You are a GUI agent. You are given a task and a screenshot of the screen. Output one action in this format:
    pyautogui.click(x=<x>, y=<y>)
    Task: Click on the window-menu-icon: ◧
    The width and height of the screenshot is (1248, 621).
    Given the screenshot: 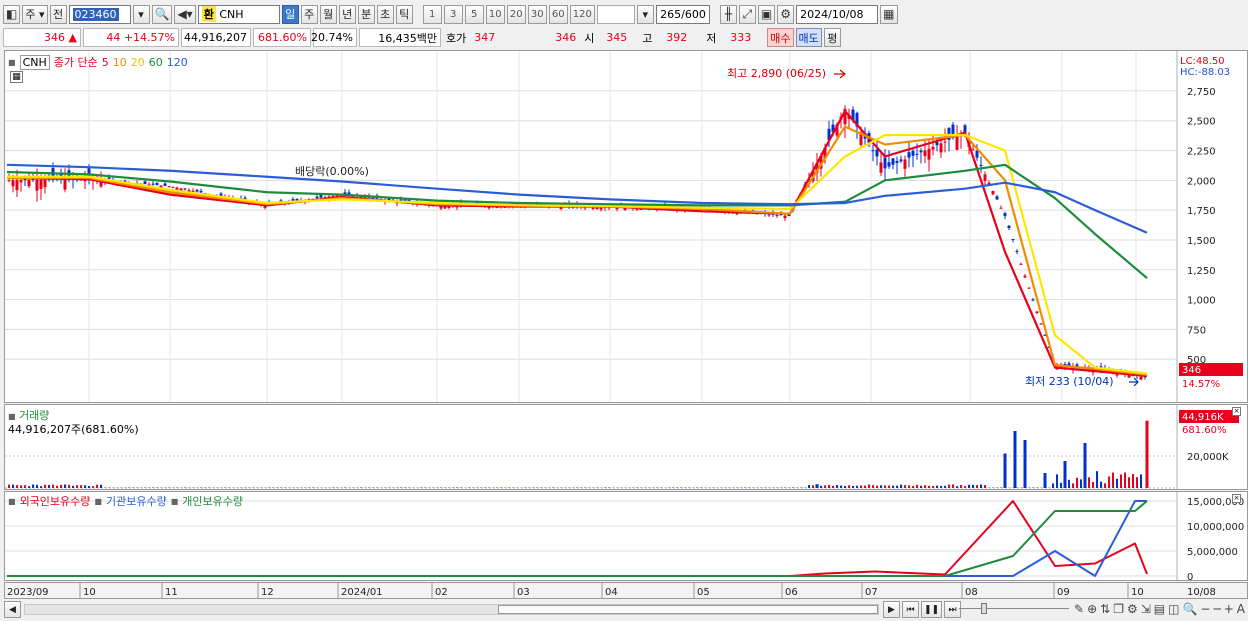 What is the action you would take?
    pyautogui.click(x=12, y=14)
    